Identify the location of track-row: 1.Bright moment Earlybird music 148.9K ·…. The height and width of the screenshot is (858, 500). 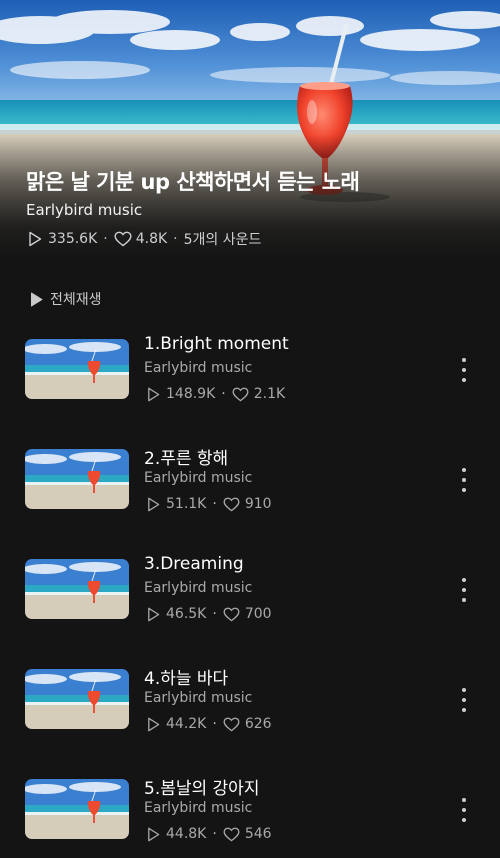
(250, 370).